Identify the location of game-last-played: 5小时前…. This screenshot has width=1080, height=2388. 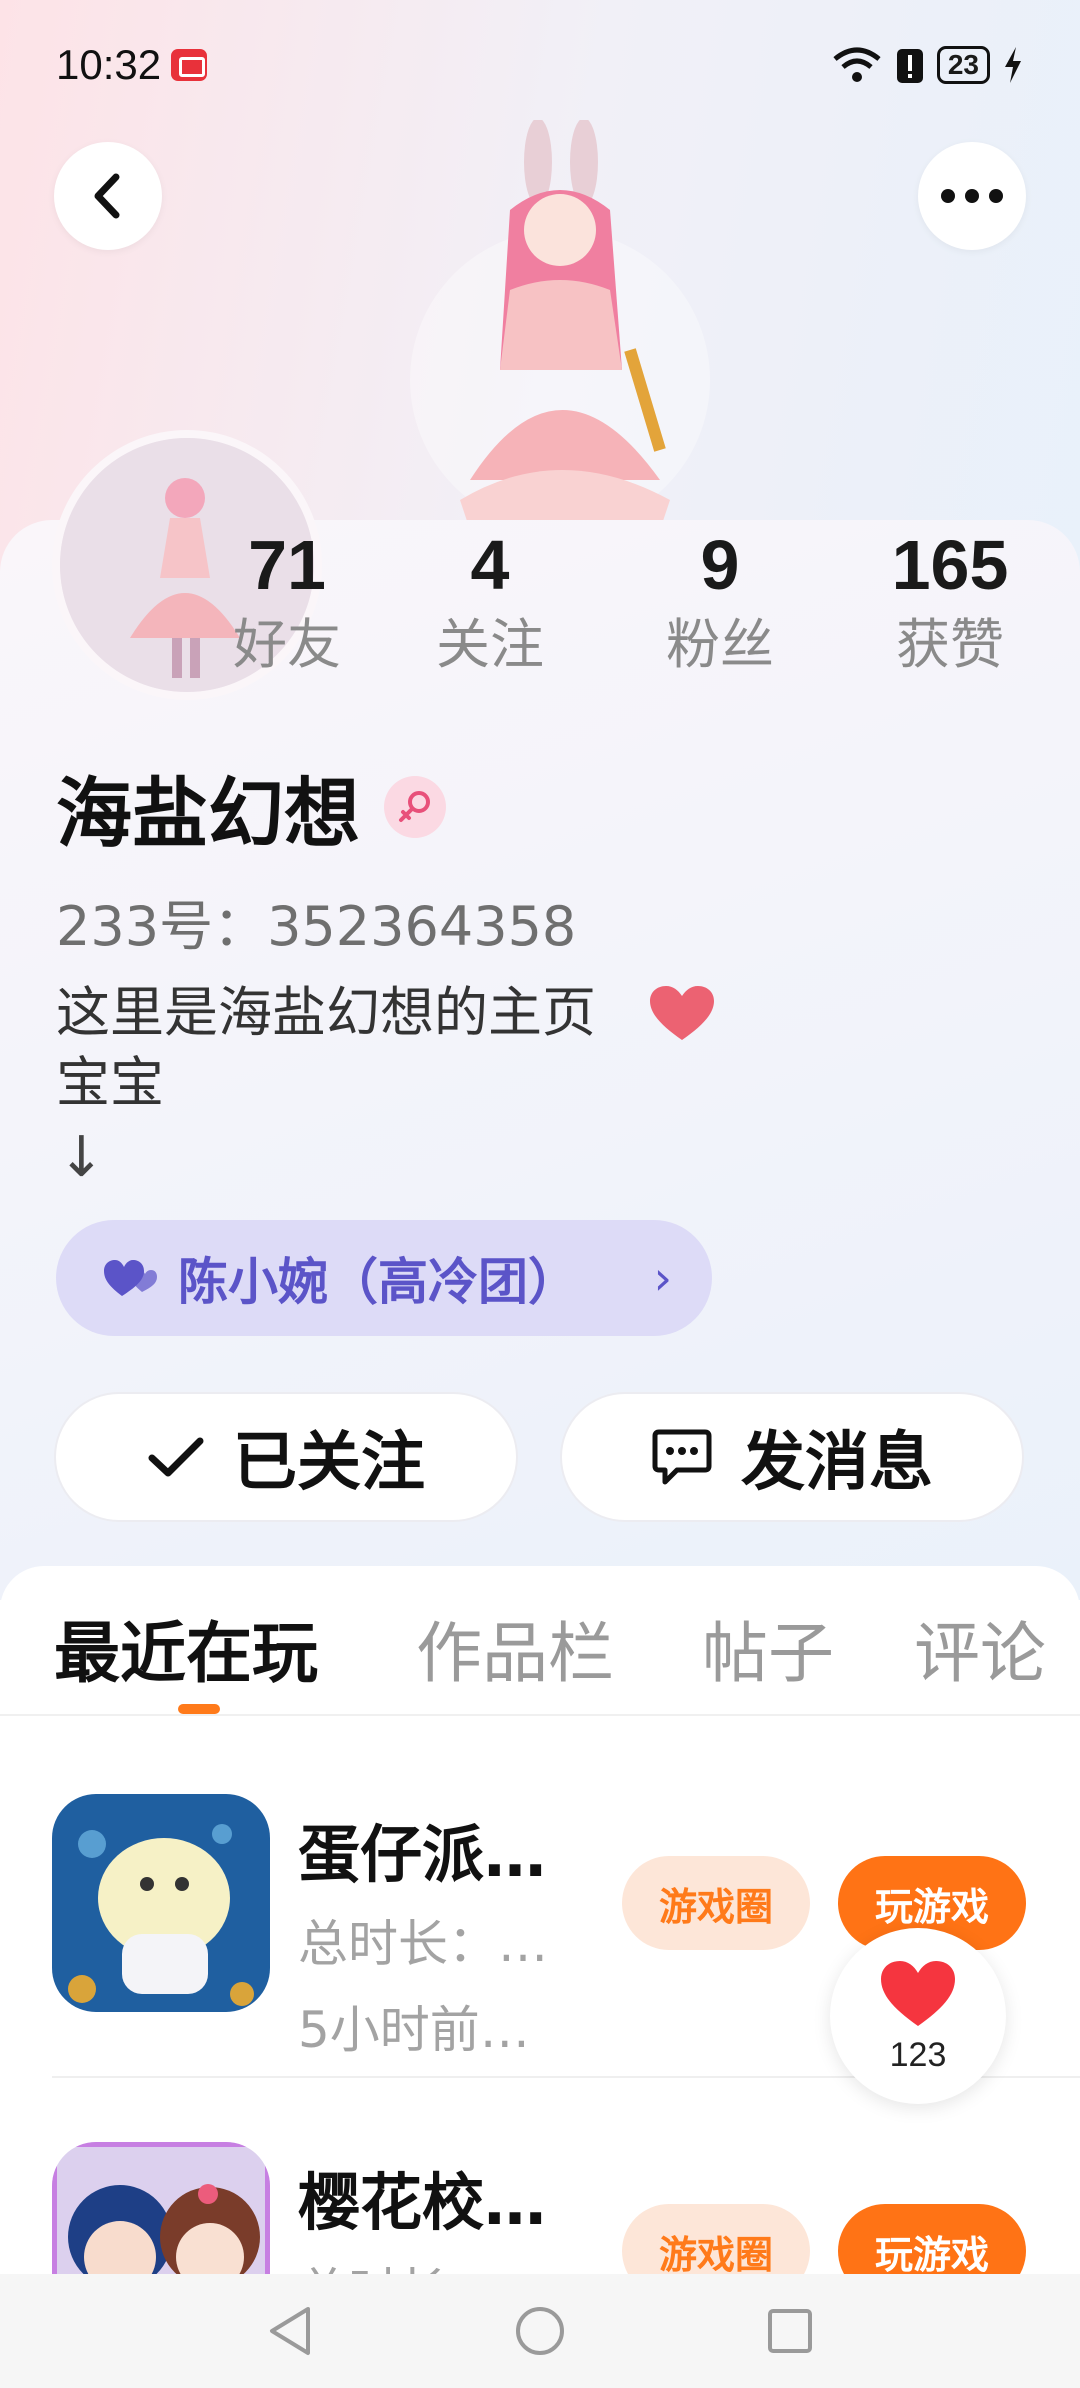
(414, 2030).